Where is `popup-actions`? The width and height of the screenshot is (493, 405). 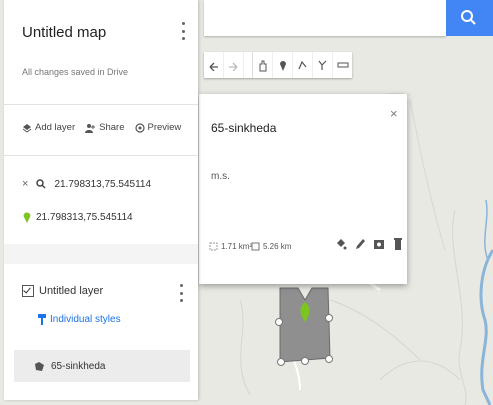 popup-actions is located at coordinates (369, 244).